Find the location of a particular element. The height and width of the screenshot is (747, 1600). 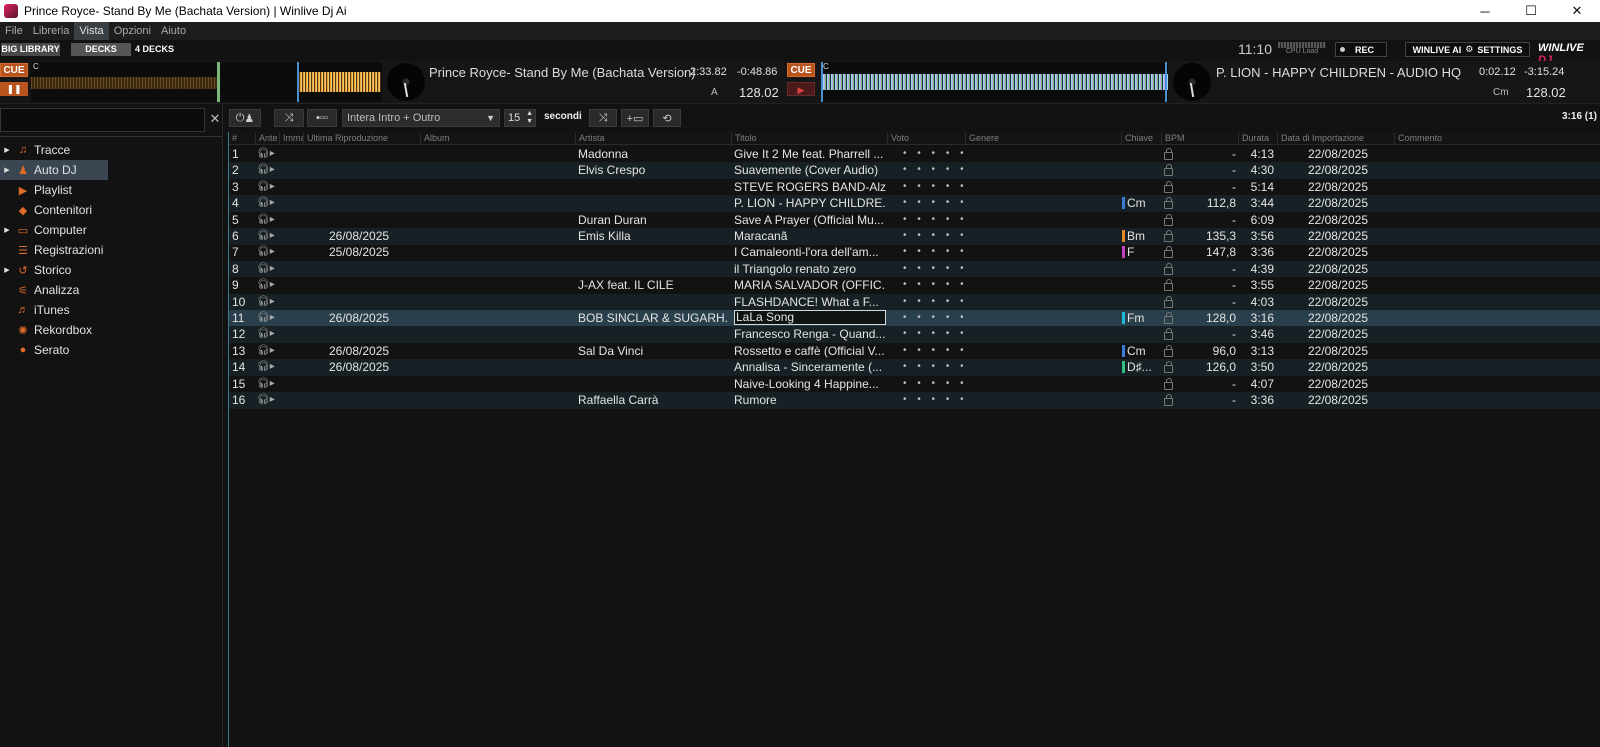

col-last-played: Ultima Riproduzione is located at coordinates (361, 138).